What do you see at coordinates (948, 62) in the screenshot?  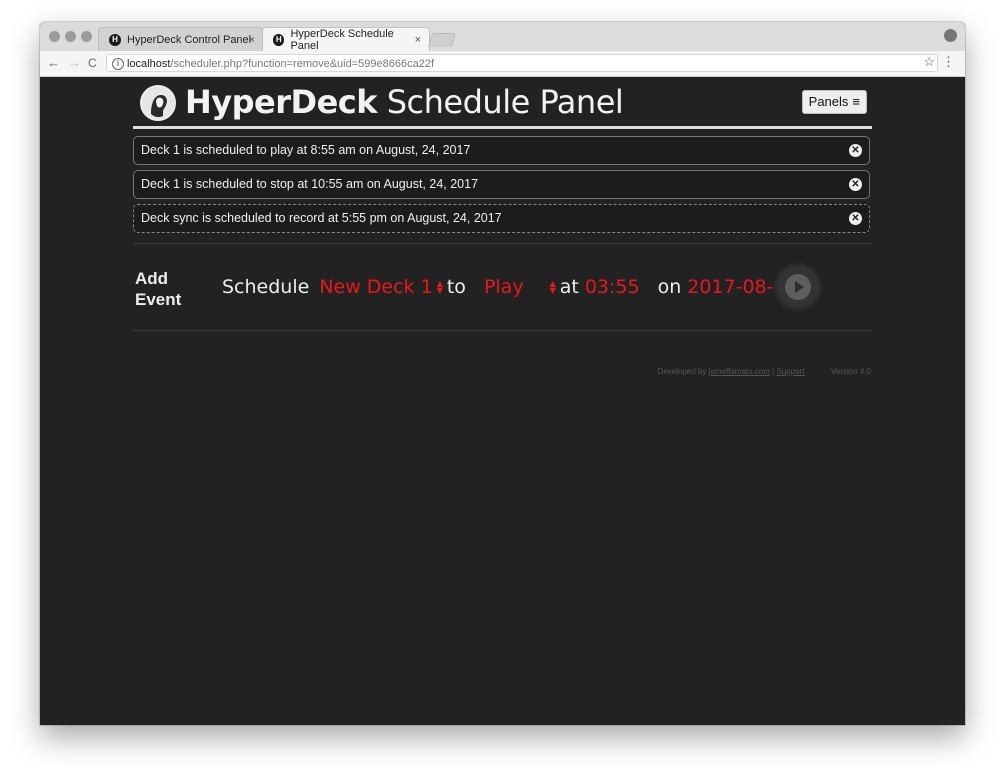 I see `browser-menu-icon: ⋮` at bounding box center [948, 62].